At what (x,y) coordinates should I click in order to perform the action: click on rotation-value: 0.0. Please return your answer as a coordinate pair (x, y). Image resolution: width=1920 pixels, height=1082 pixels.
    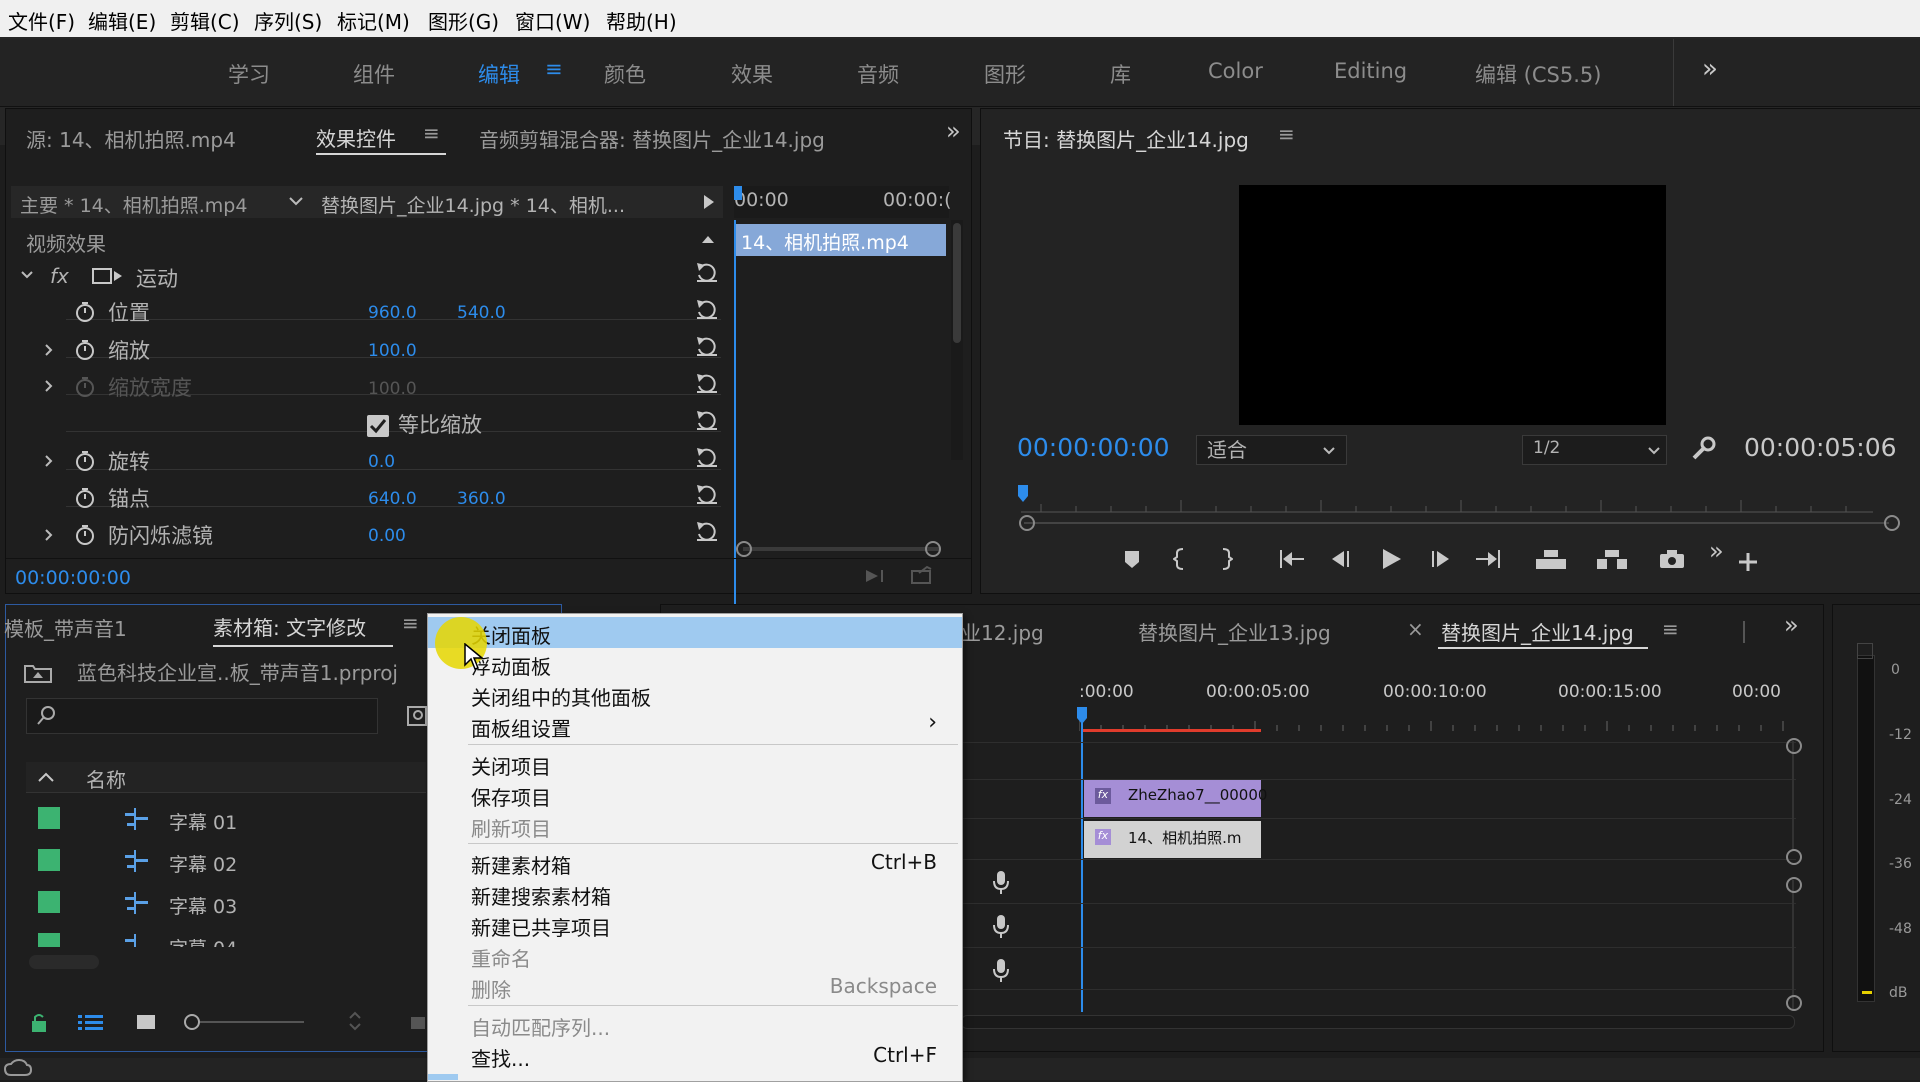
    Looking at the image, I should click on (381, 462).